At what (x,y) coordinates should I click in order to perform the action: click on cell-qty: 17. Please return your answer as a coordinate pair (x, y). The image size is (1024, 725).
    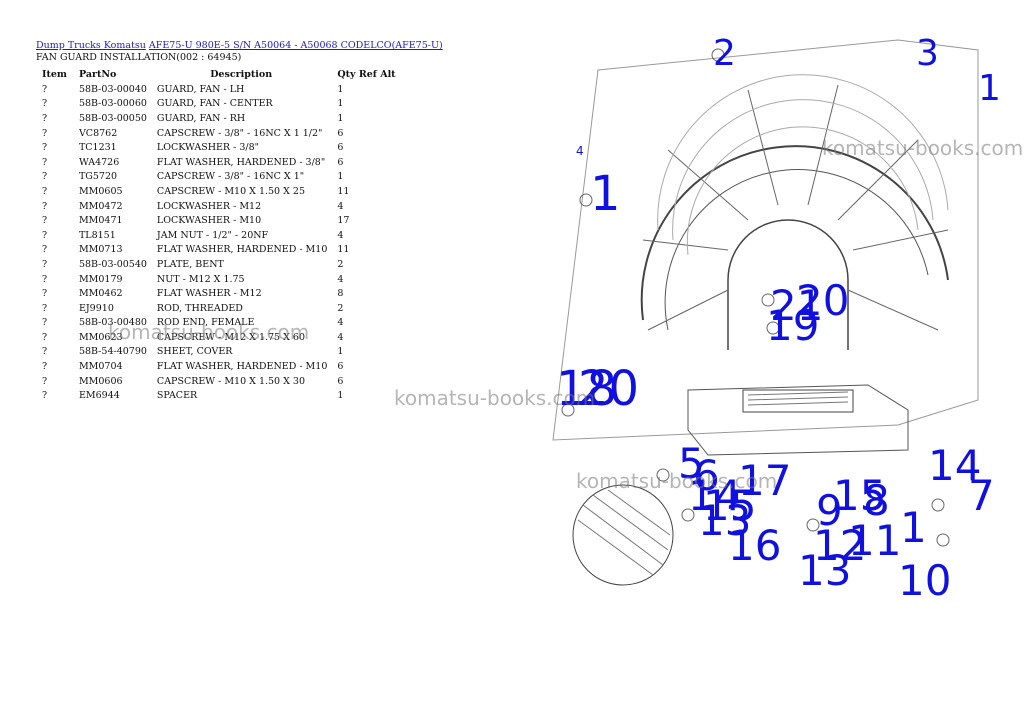
    Looking at the image, I should click on (343, 221).